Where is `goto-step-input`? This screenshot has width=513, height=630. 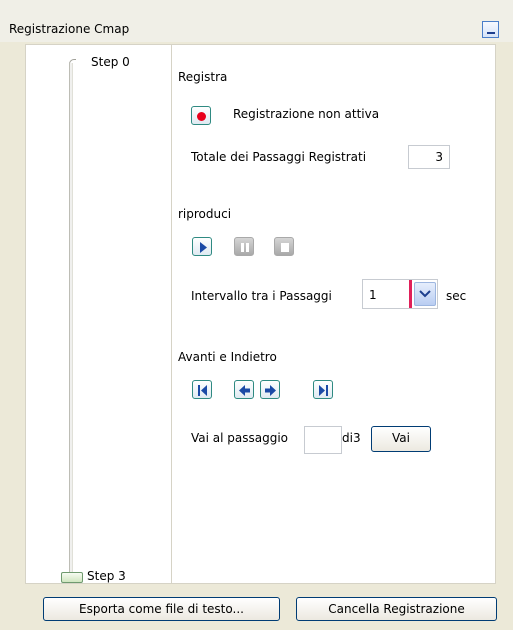
goto-step-input is located at coordinates (323, 440).